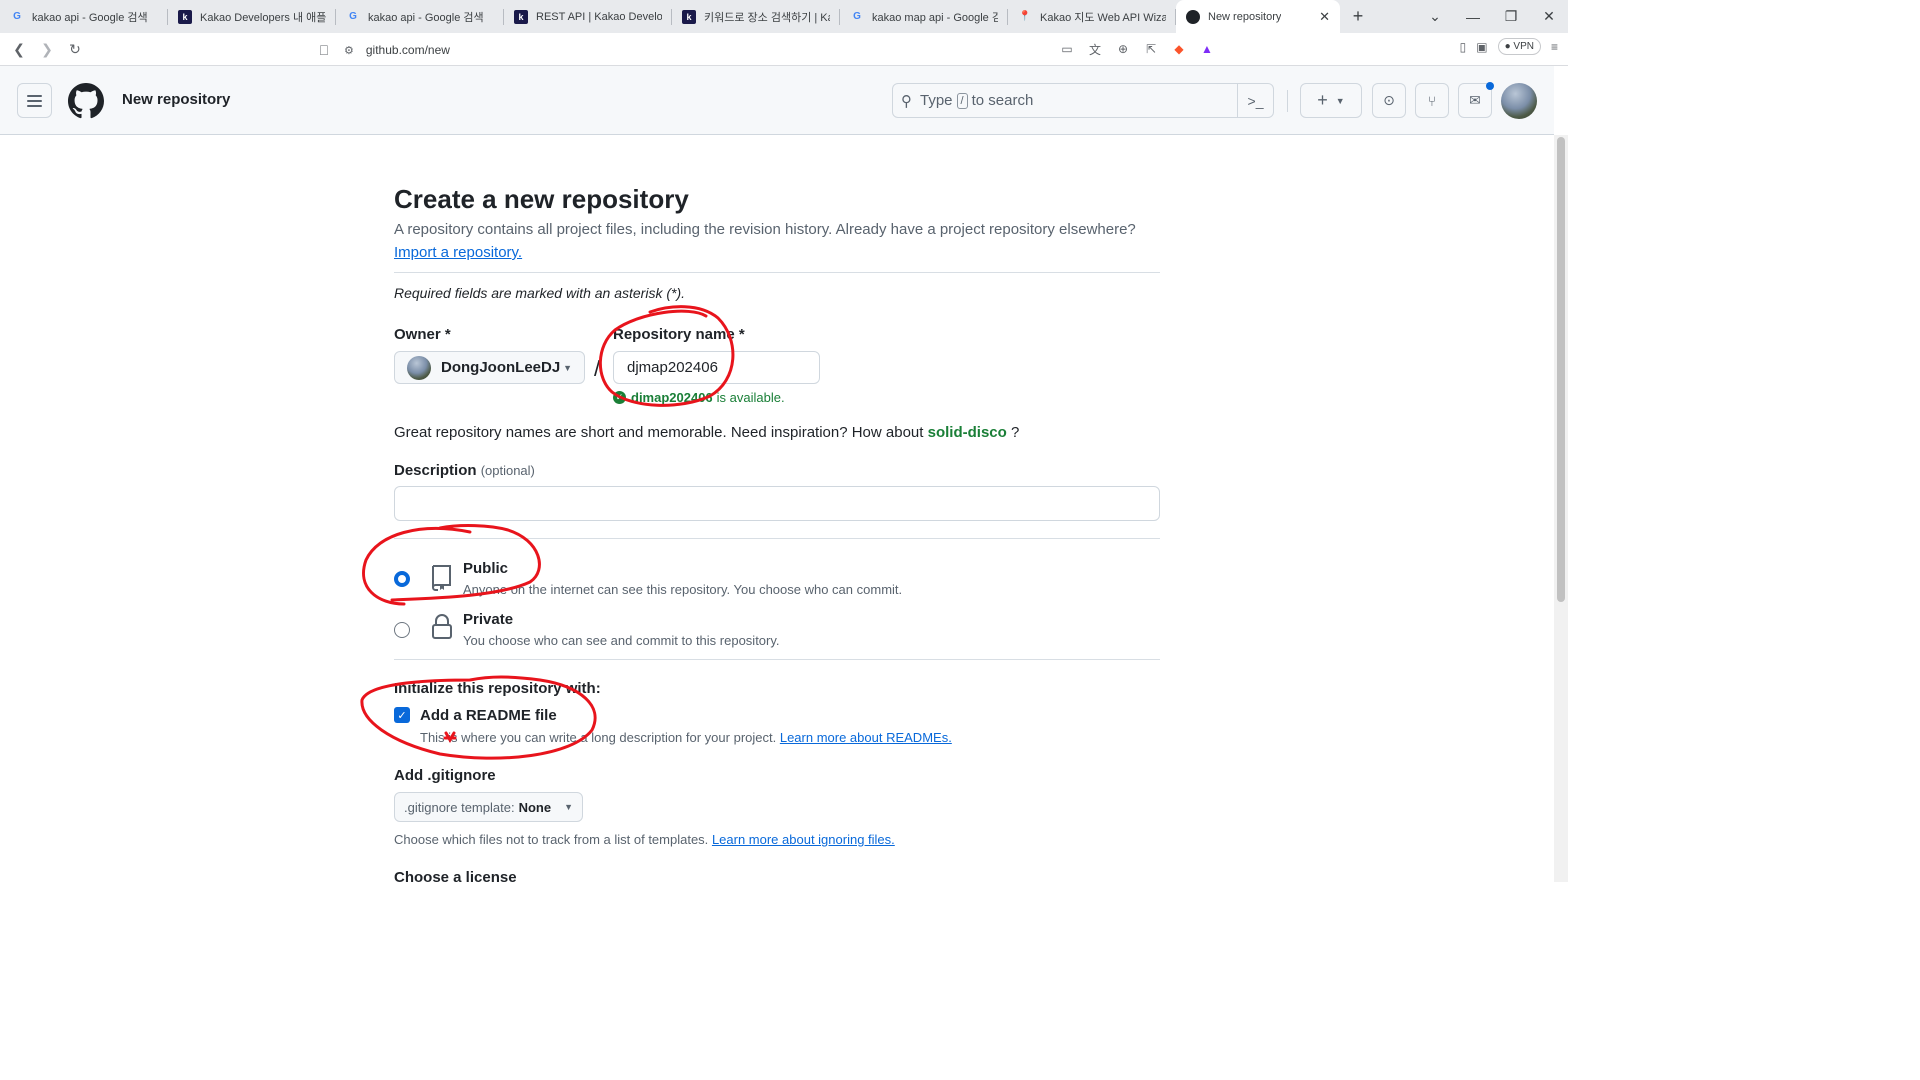 This screenshot has width=1920, height=1080. Describe the element at coordinates (445, 775) in the screenshot. I see `gitignore-label: Add .gitignore` at that location.